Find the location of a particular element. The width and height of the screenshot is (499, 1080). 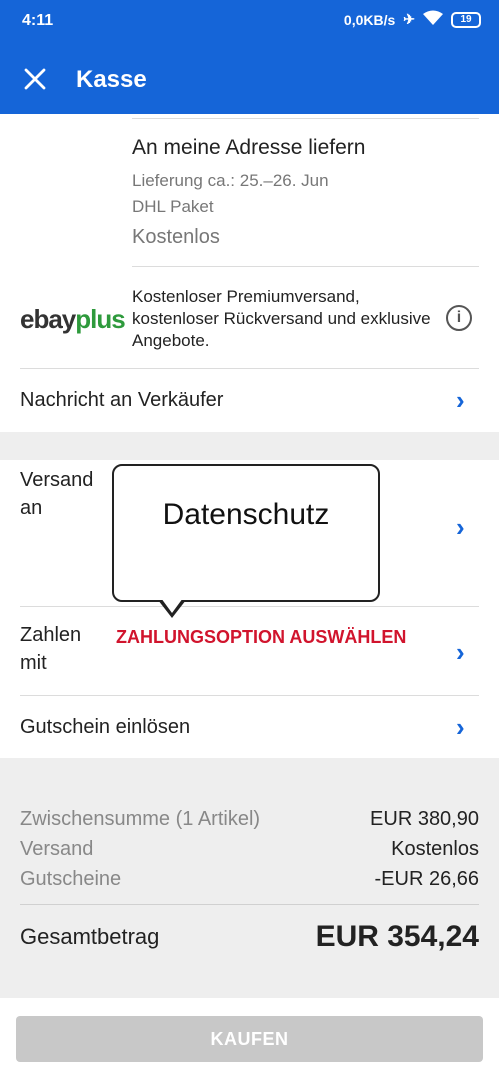

network-speed: 0,0KB/s is located at coordinates (369, 19).